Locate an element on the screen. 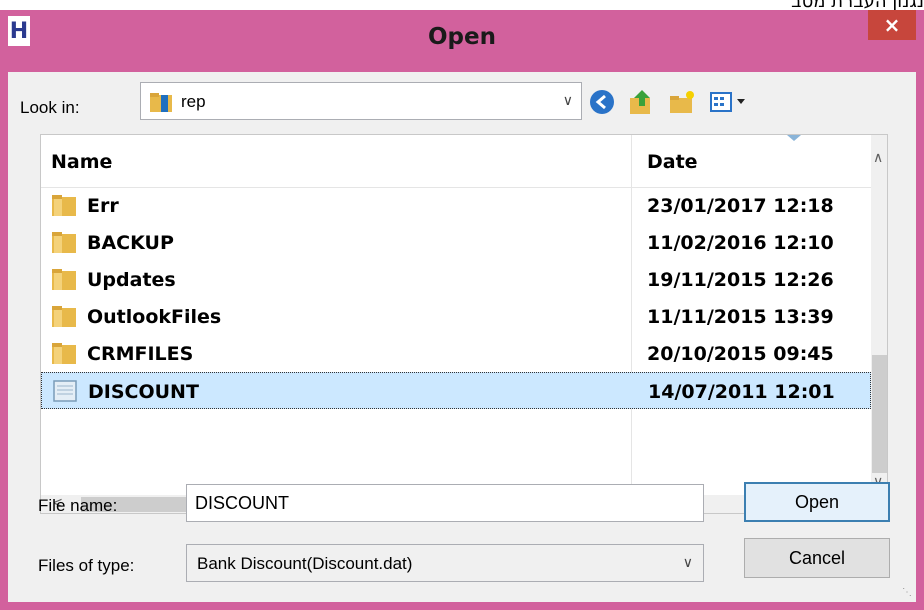  list-item-selected: DISCOUNT 14/07/2011 12:01 is located at coordinates (456, 390).